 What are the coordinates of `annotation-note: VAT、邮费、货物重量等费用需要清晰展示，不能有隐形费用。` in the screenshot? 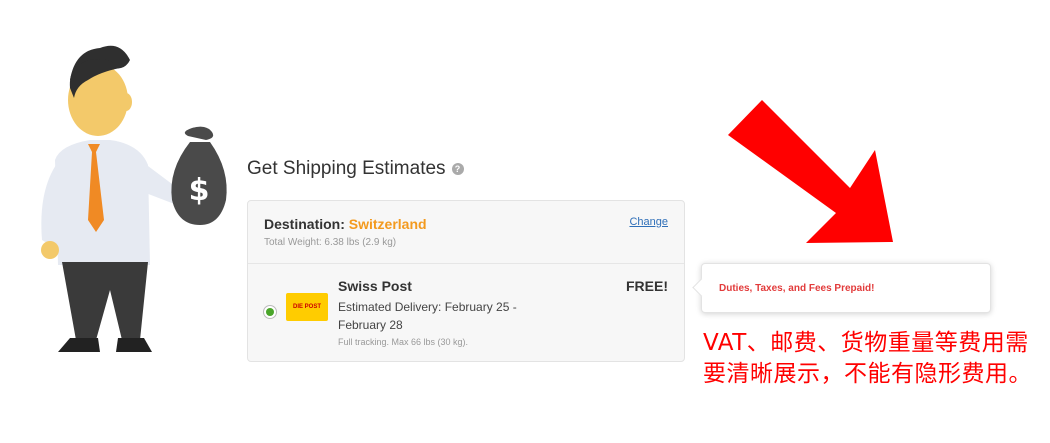 It's located at (867, 358).